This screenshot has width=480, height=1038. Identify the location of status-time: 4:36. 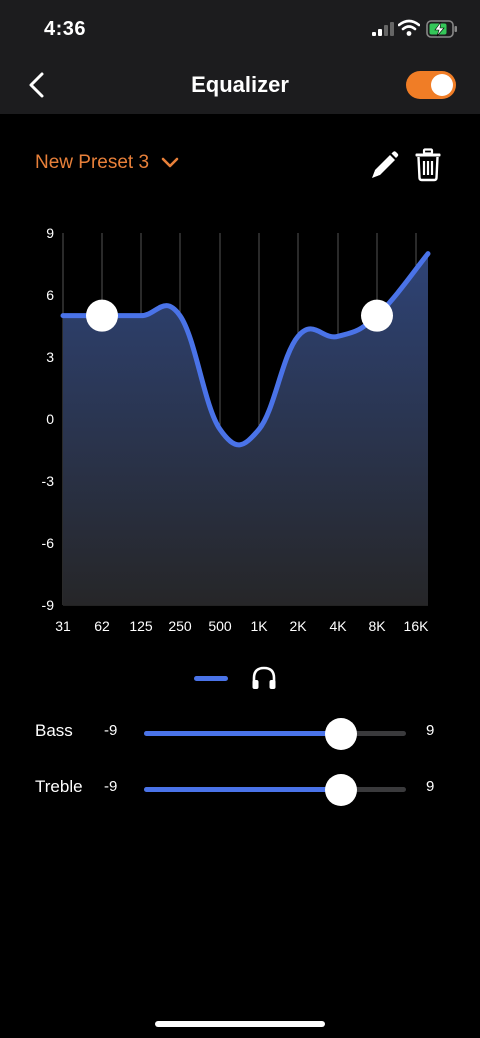
(65, 29).